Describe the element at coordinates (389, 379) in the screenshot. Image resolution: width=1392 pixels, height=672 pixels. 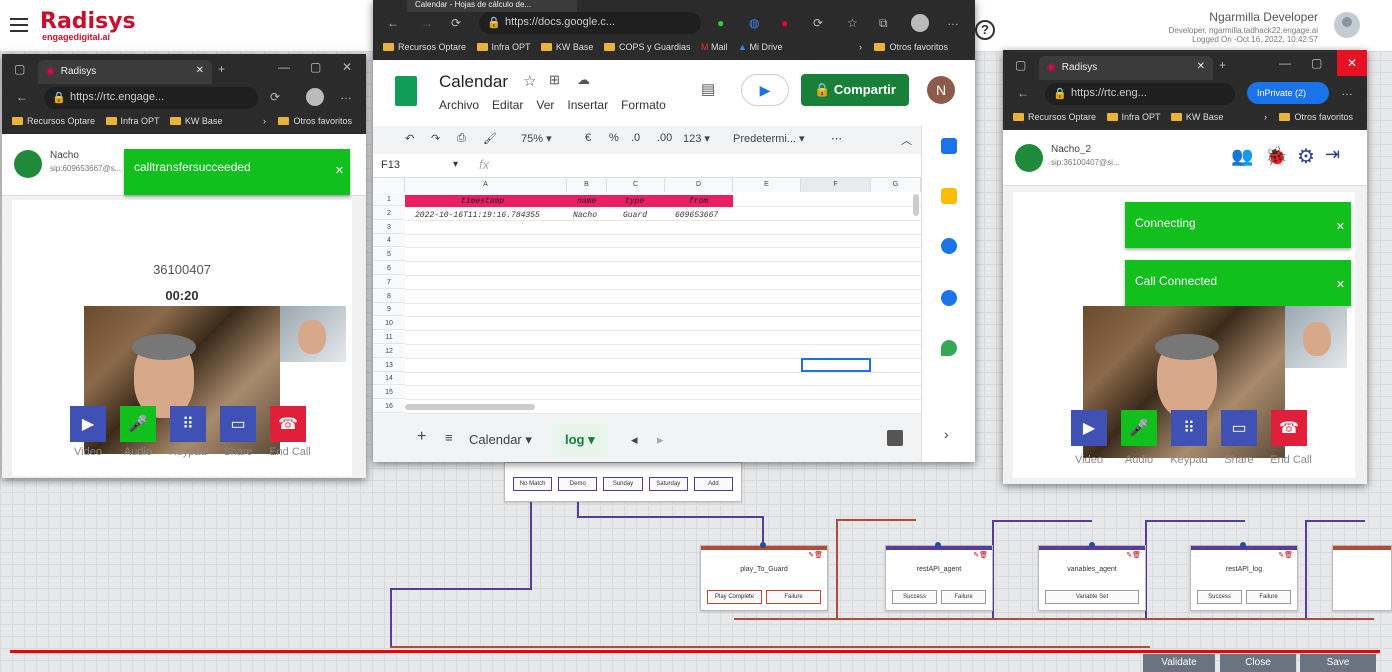
I see `row-header: 14` at that location.